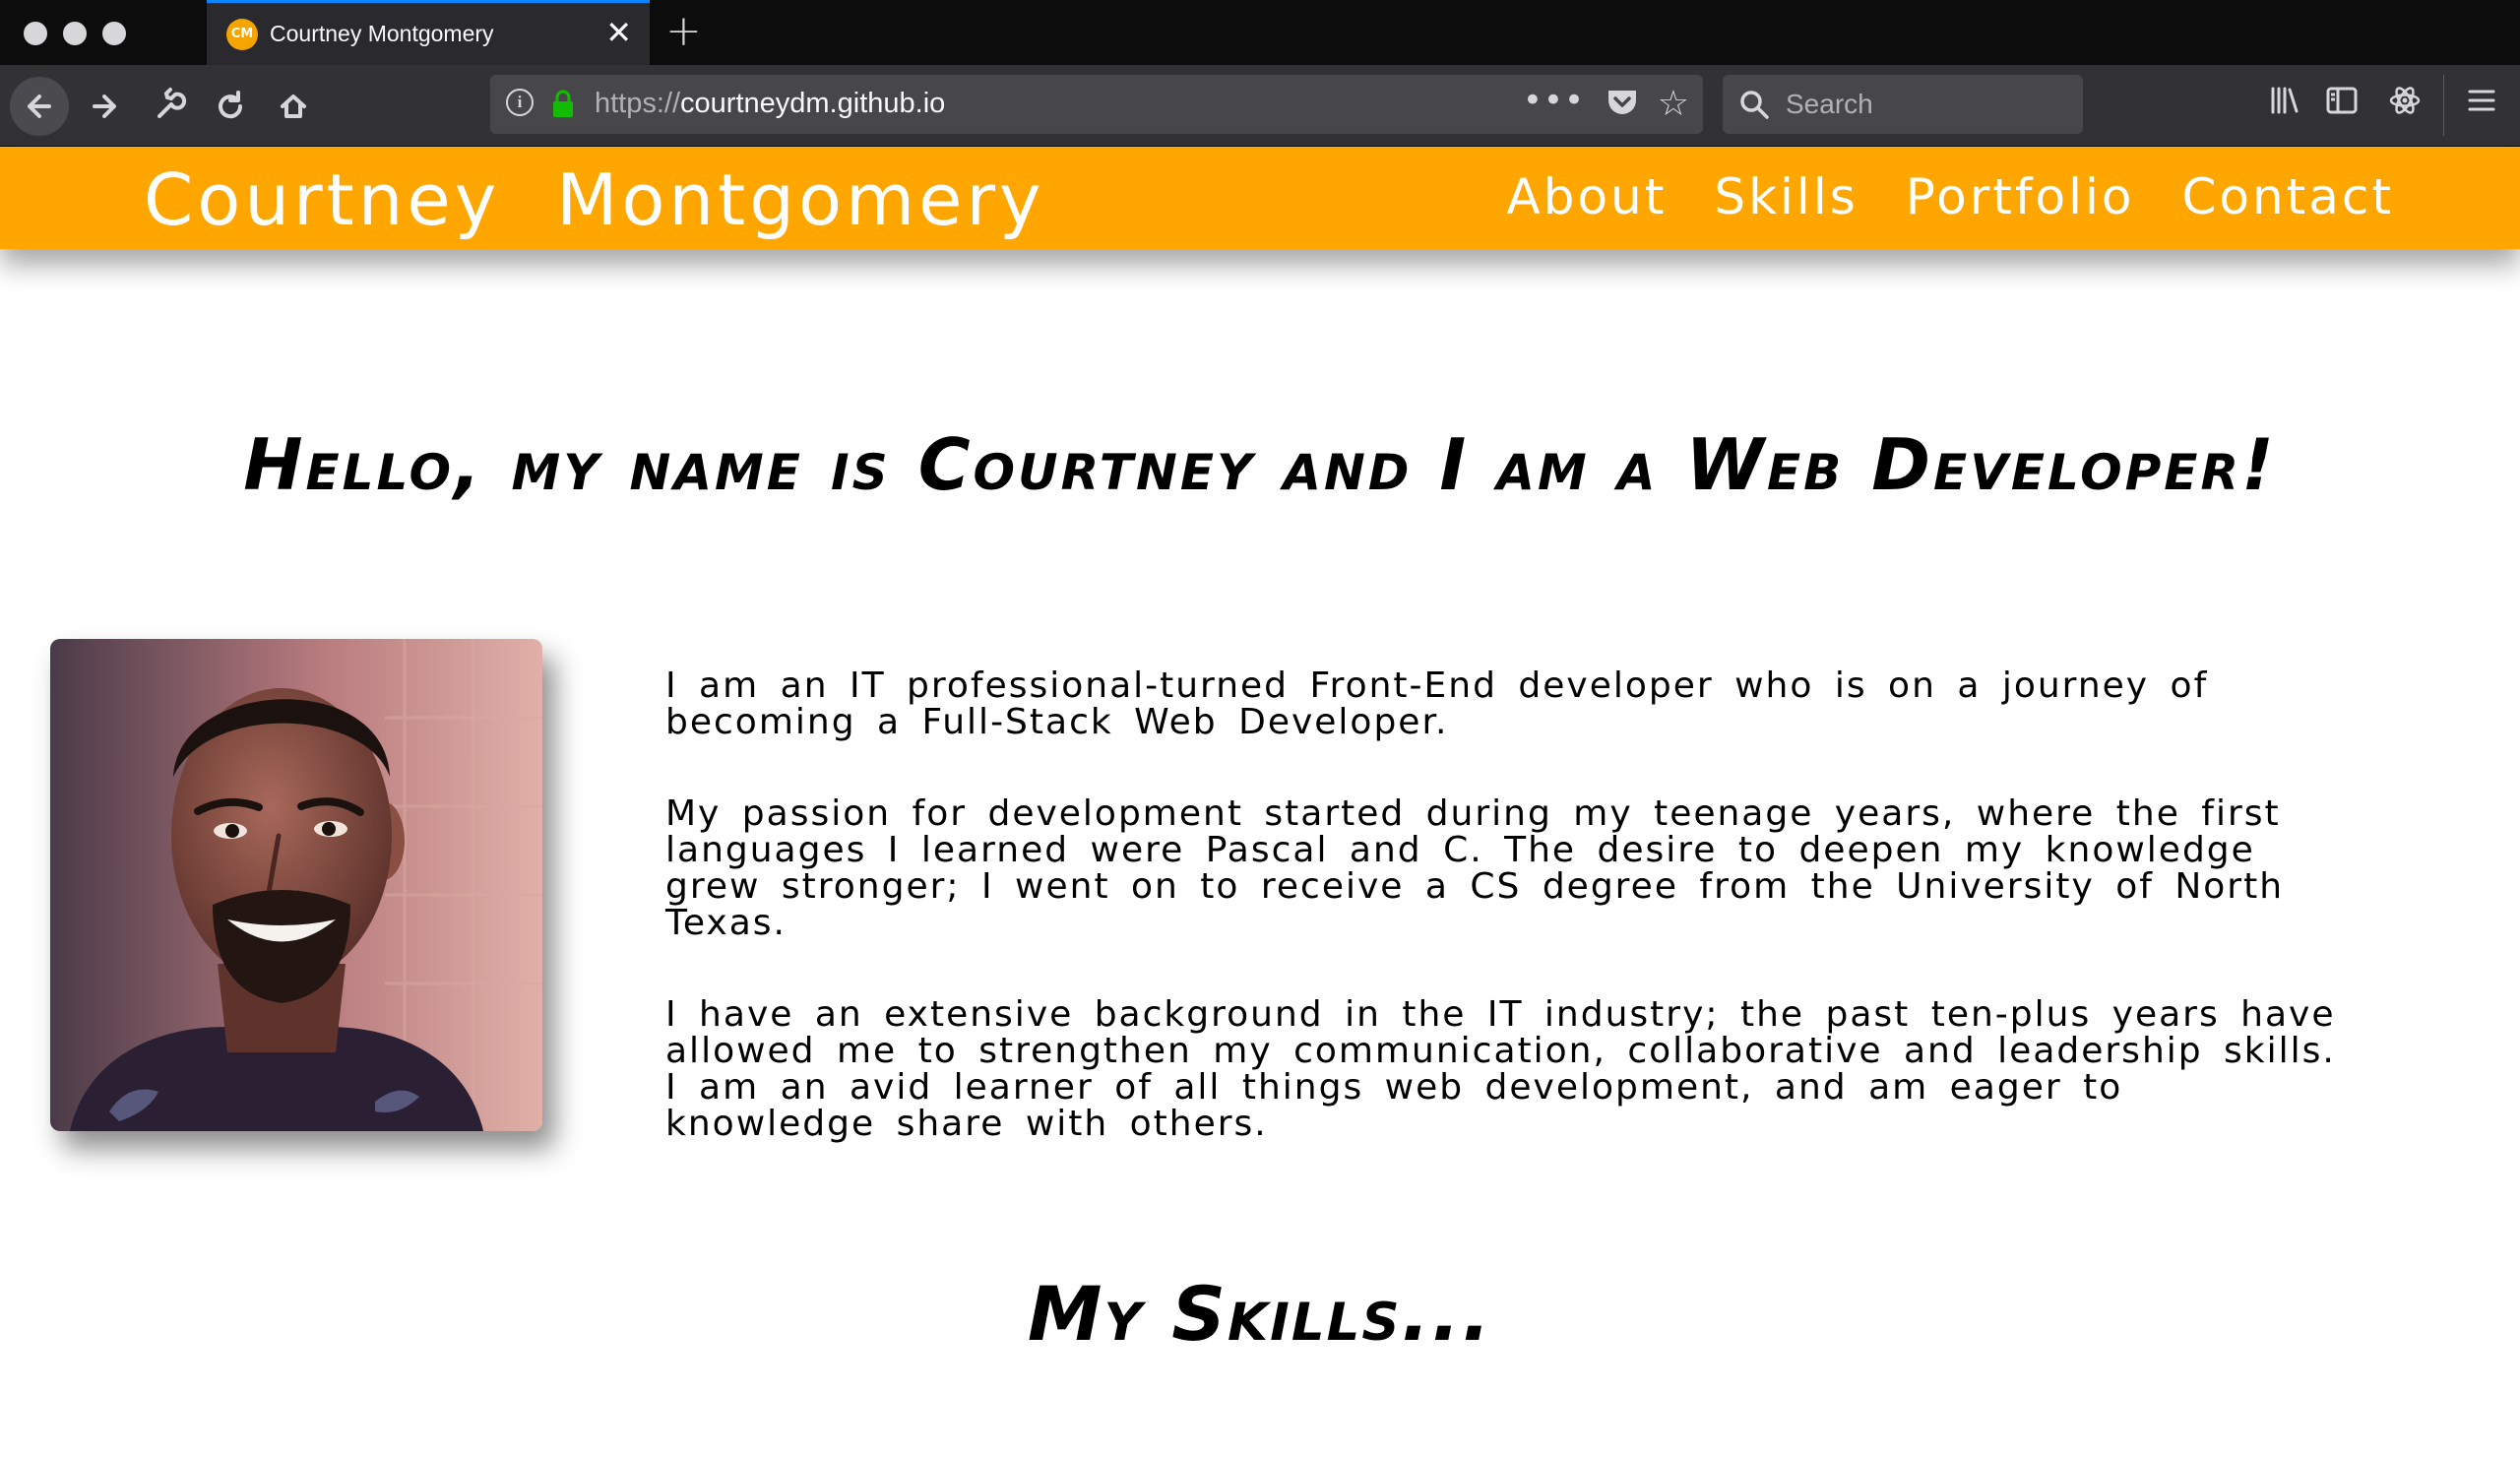  Describe the element at coordinates (167, 106) in the screenshot. I see `wrench-icon` at that location.